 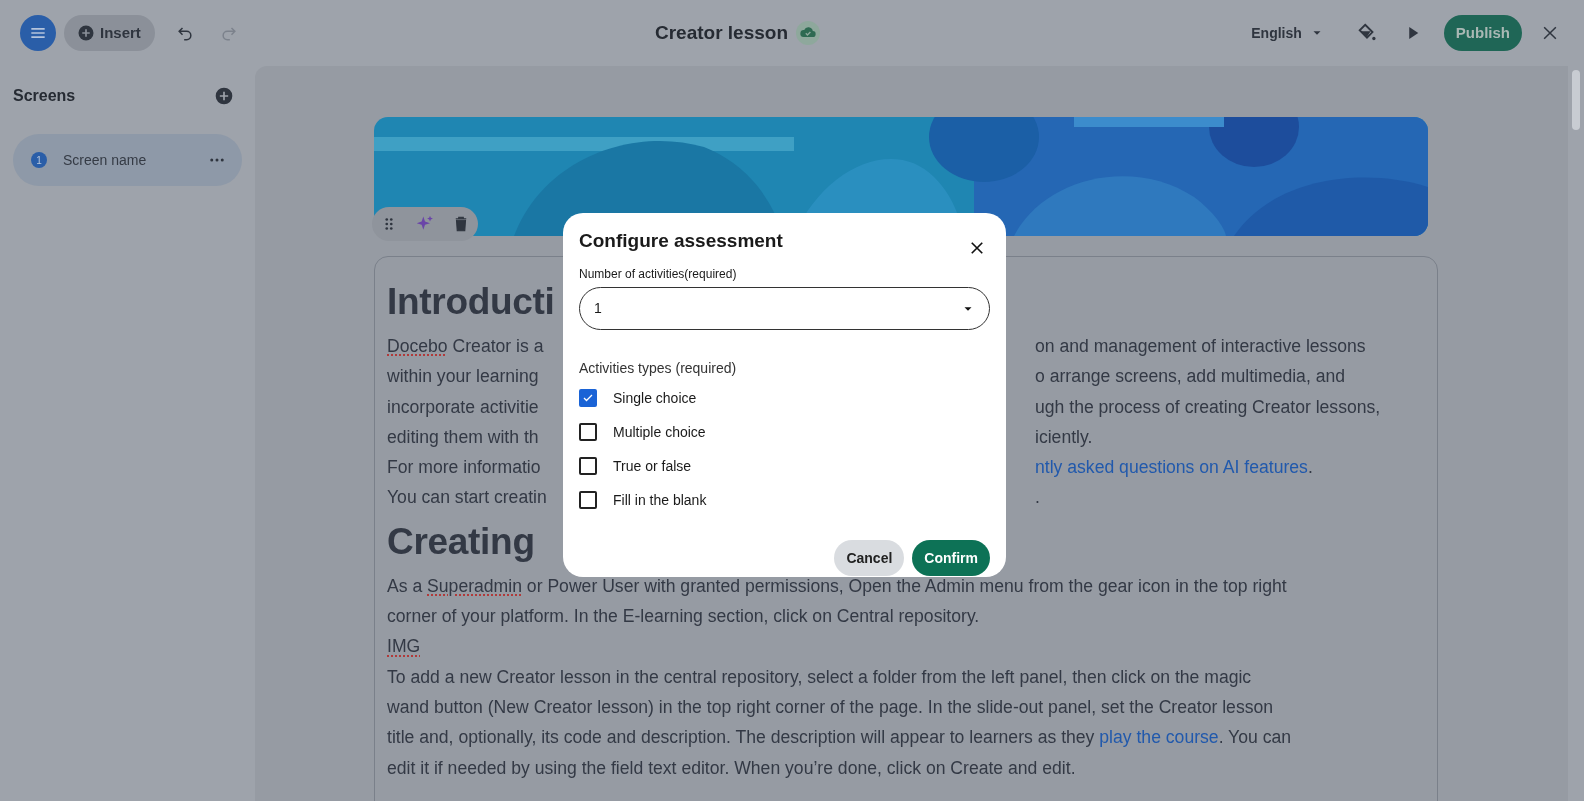 I want to click on screen-number: 1, so click(x=39, y=160).